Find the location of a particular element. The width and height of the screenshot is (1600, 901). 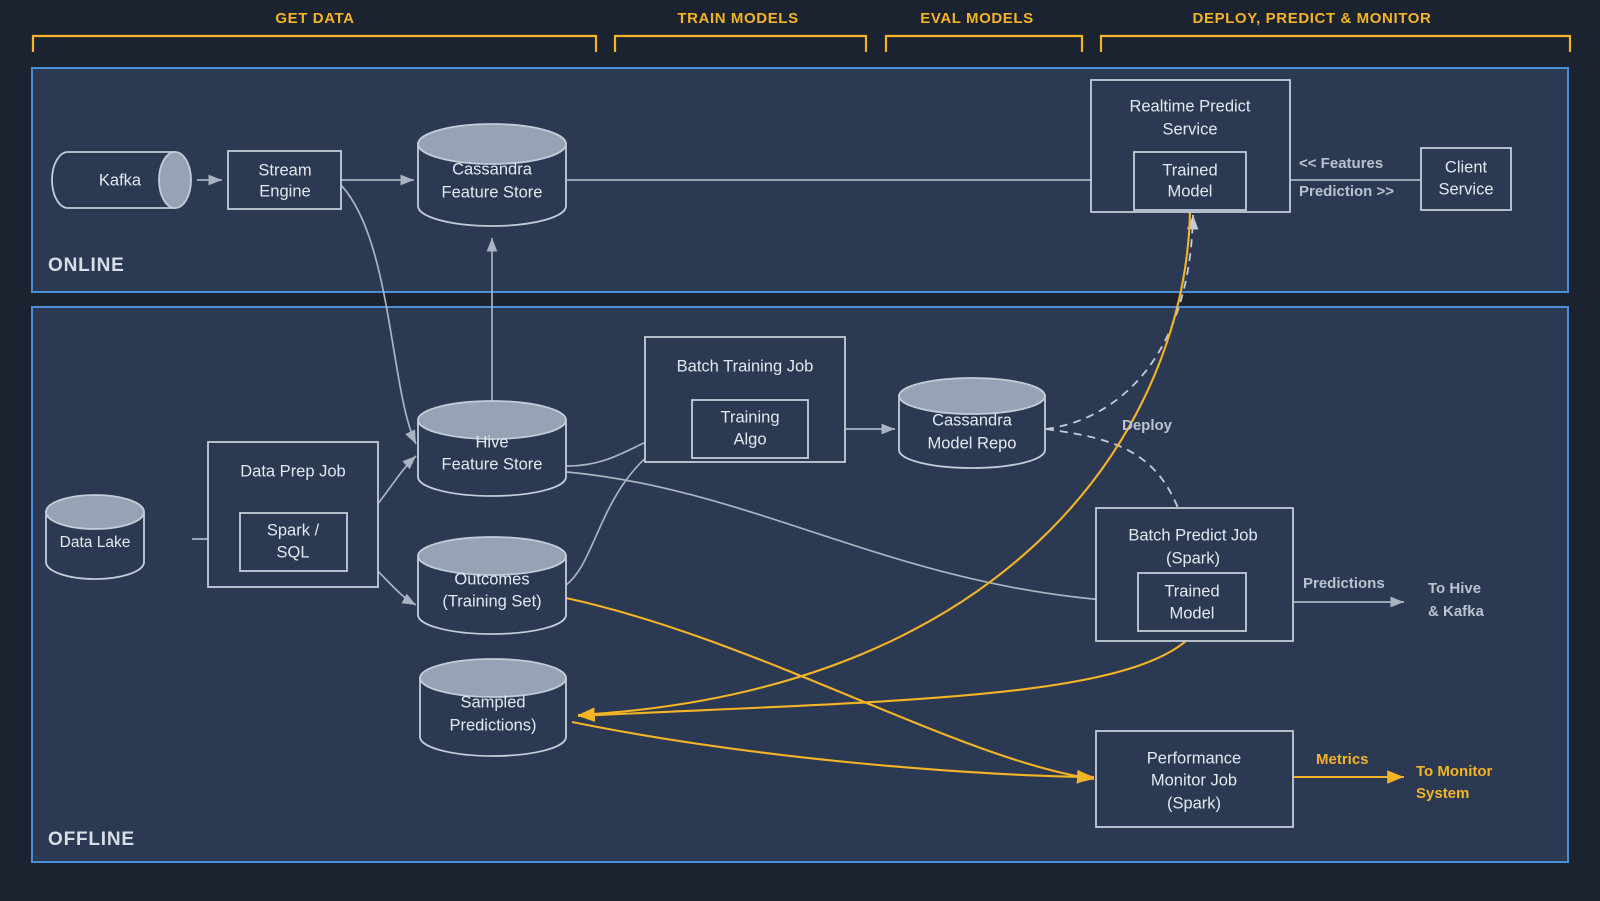

node-cassandra-feature-store: Cassandra Feature Store is located at coordinates (492, 175).